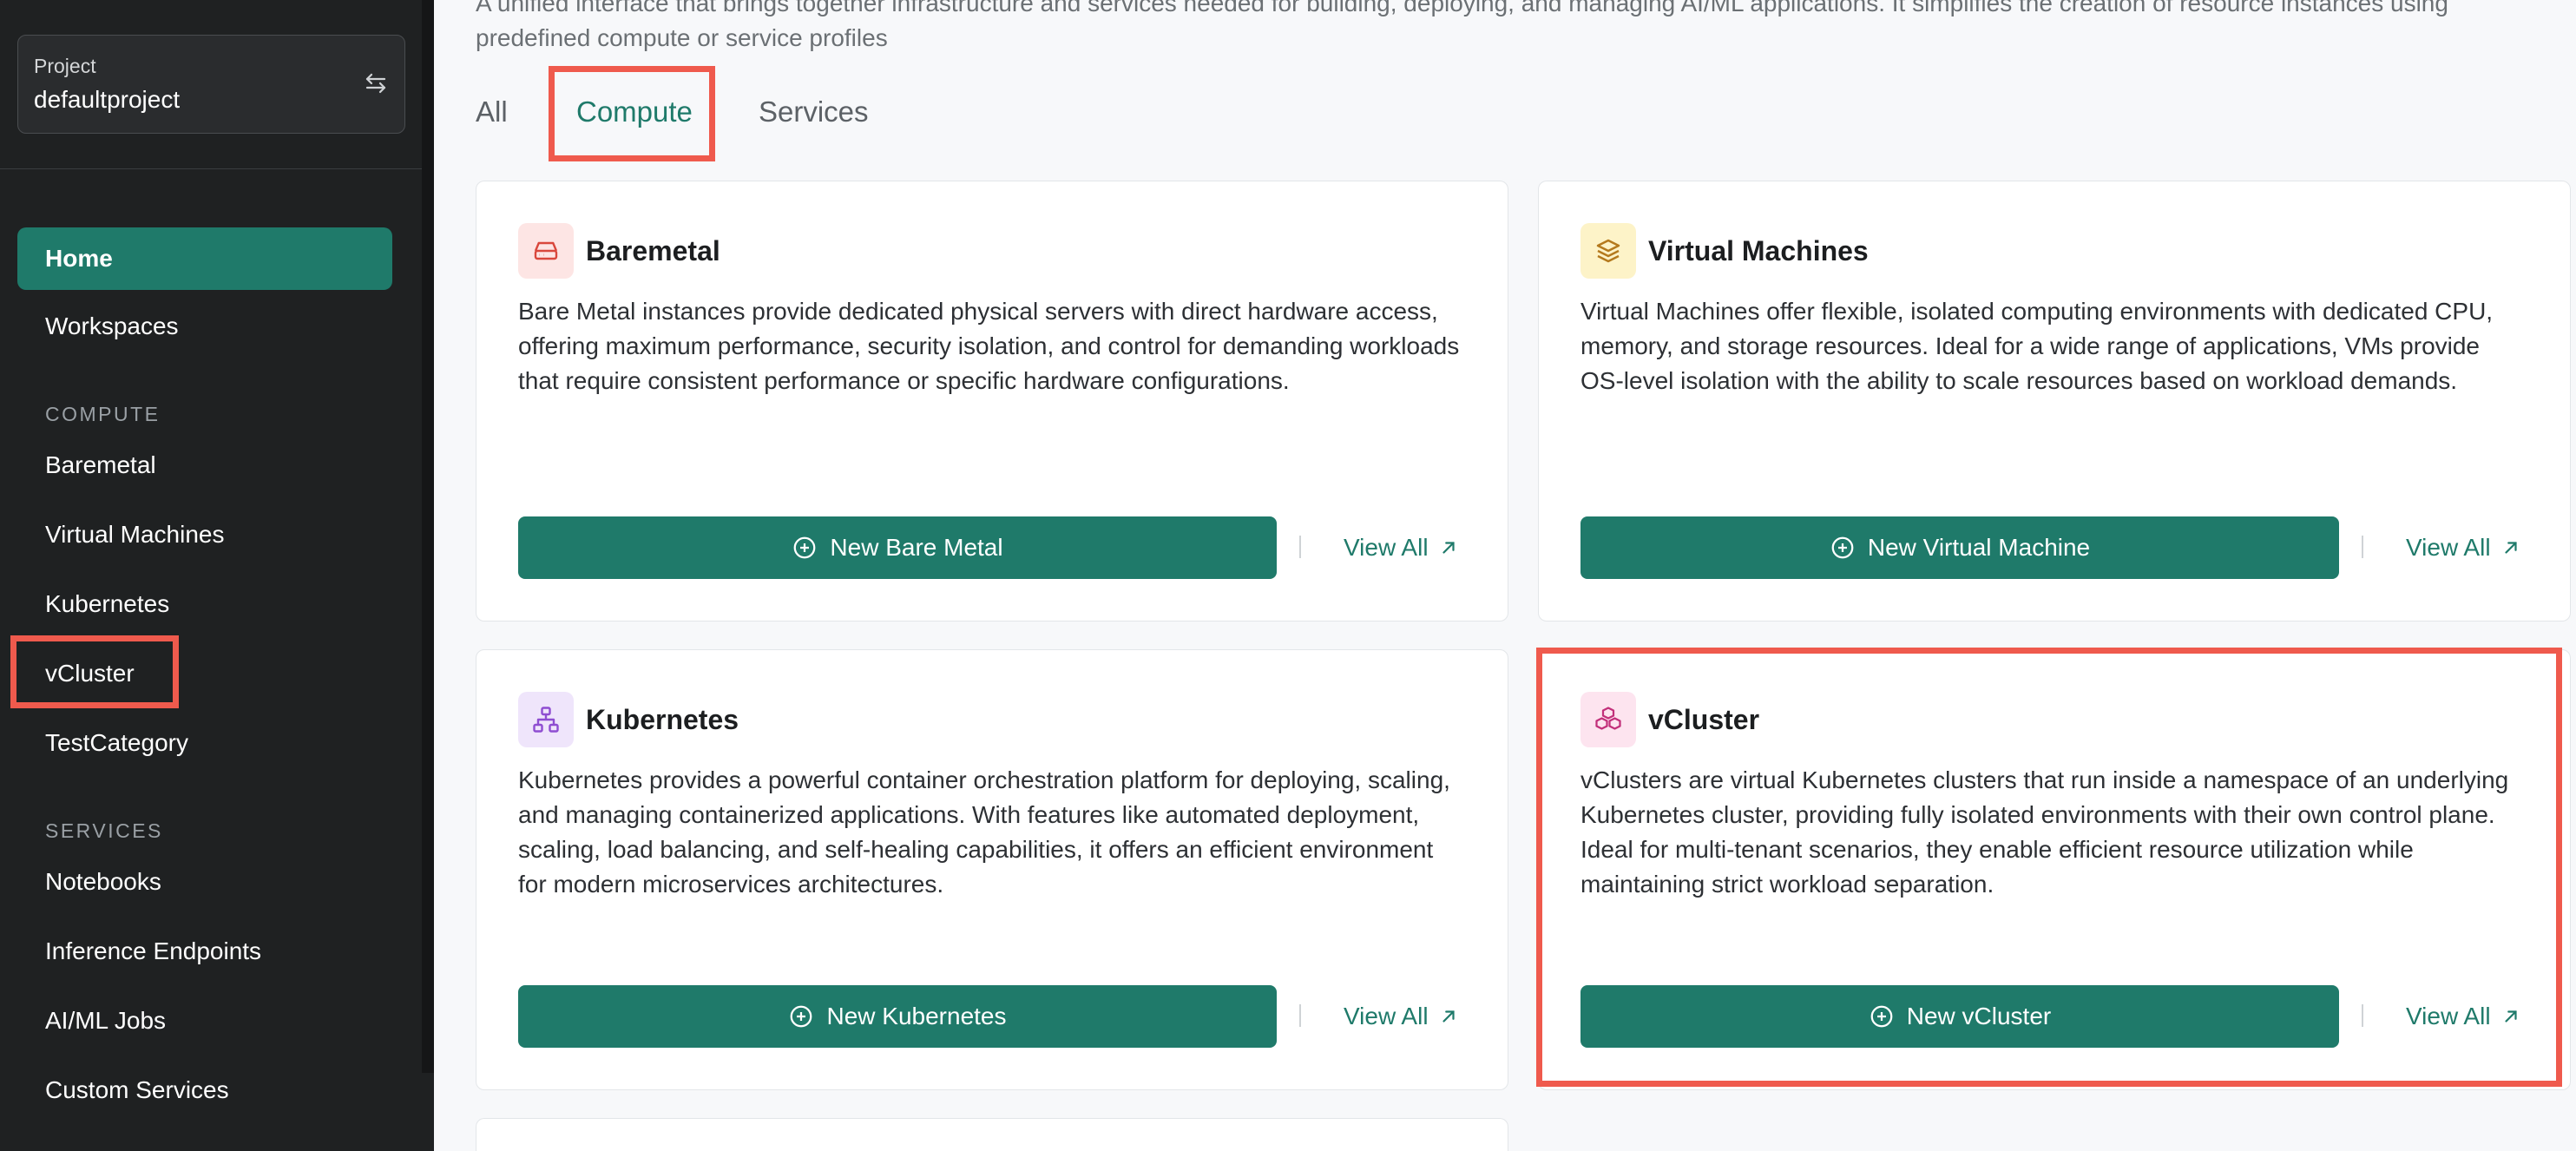 Image resolution: width=2576 pixels, height=1151 pixels. What do you see at coordinates (1758, 251) in the screenshot?
I see `card-title: Virtual Machines` at bounding box center [1758, 251].